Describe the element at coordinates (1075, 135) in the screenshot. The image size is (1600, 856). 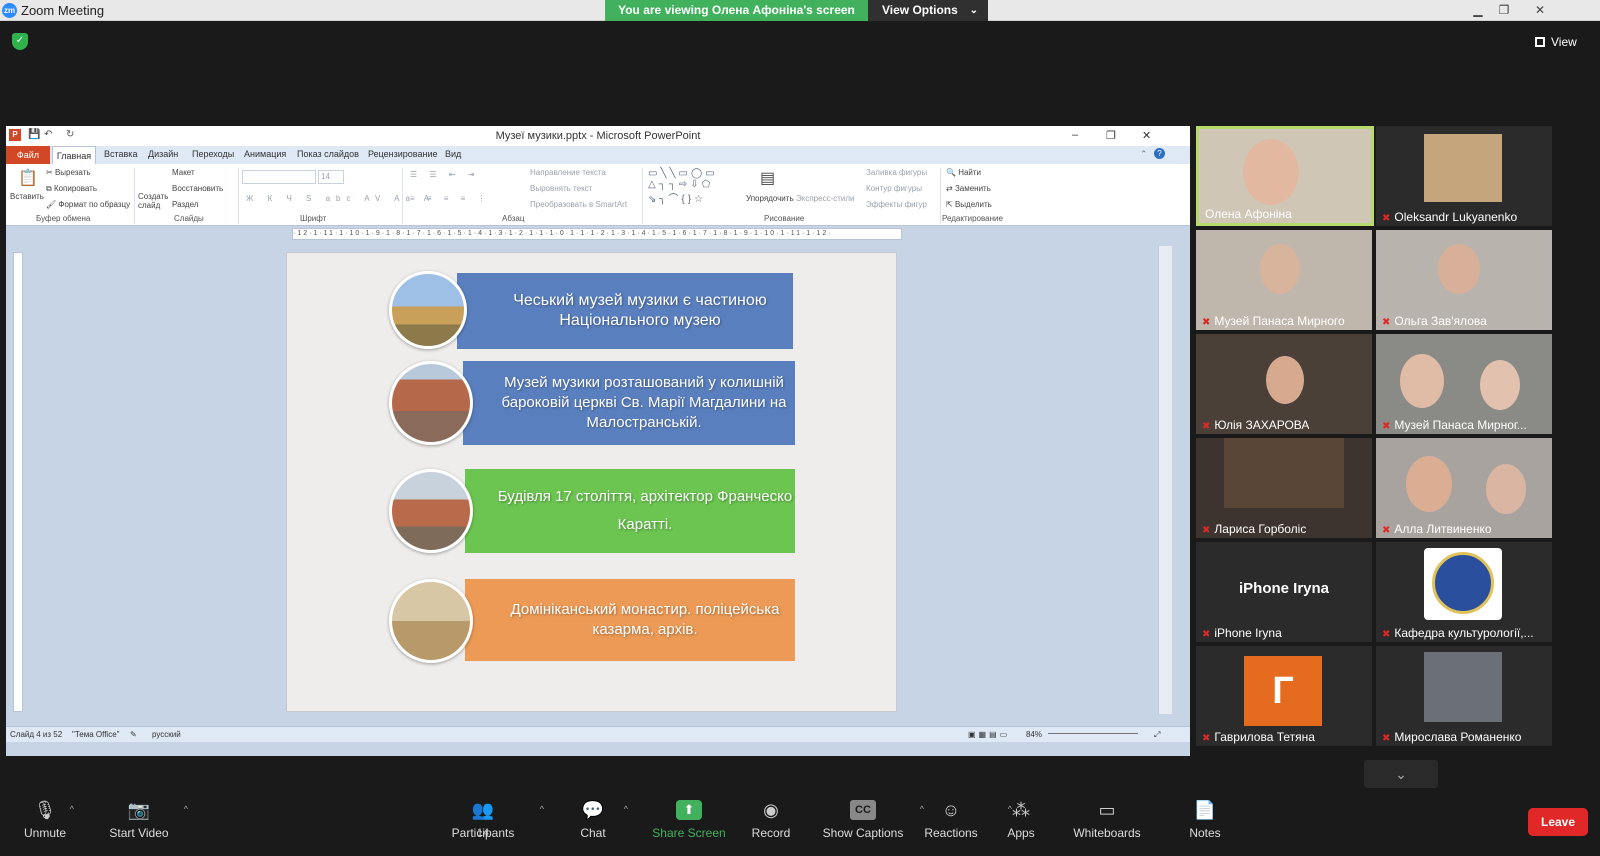
I see `ppt-minimize-icon: –` at that location.